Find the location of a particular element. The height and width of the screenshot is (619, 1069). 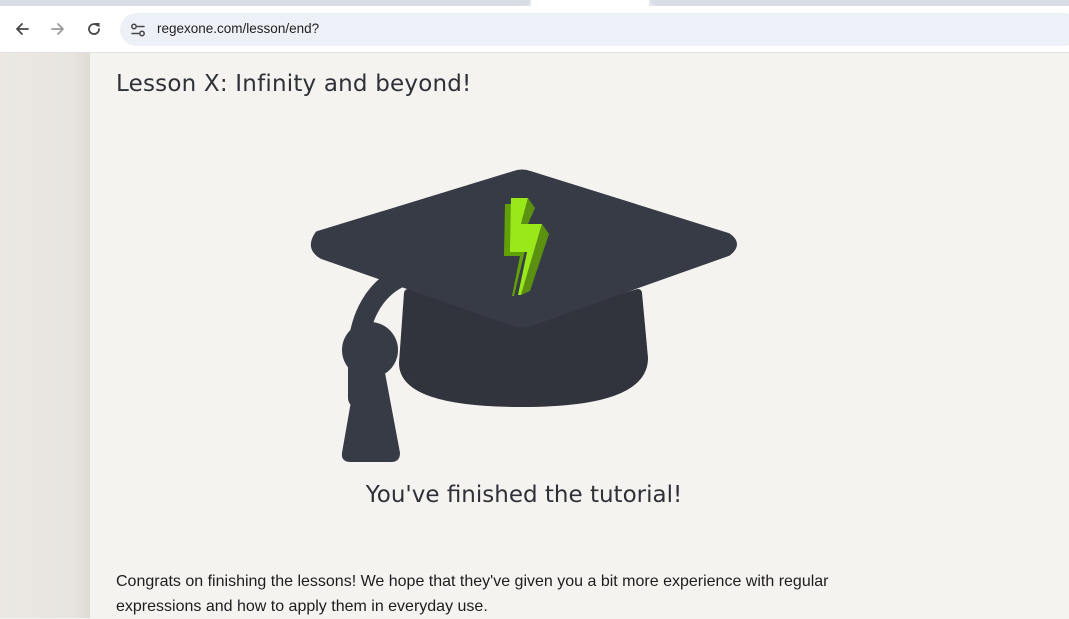

address-bar: regexone.com/lesson/end? is located at coordinates (594, 29).